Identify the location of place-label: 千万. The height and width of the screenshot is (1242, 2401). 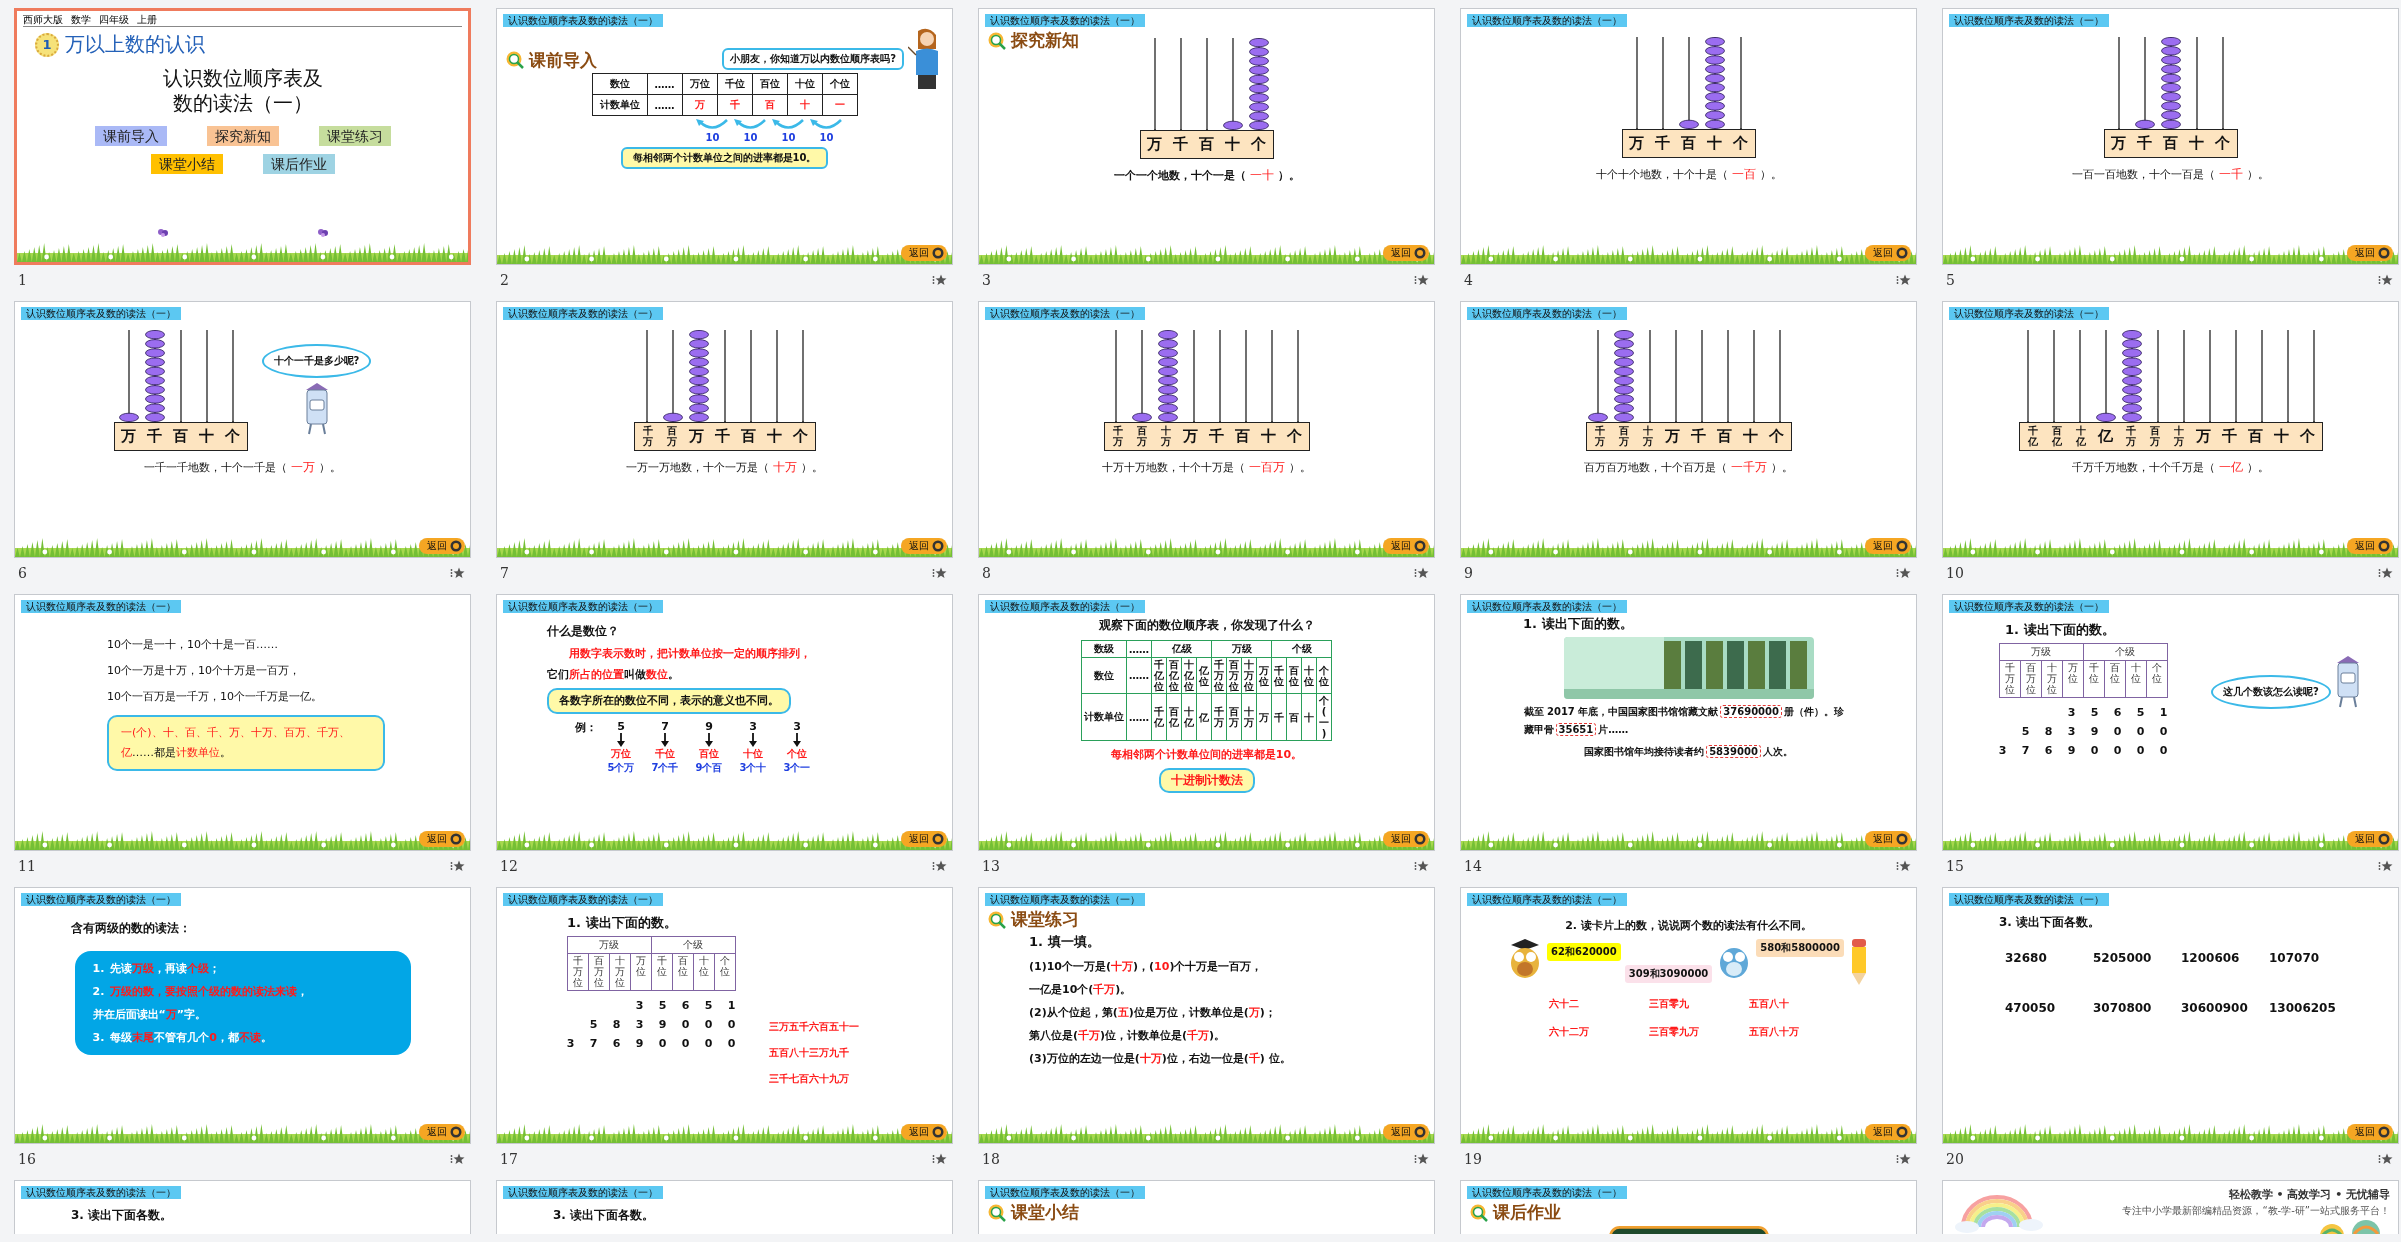
(647, 436).